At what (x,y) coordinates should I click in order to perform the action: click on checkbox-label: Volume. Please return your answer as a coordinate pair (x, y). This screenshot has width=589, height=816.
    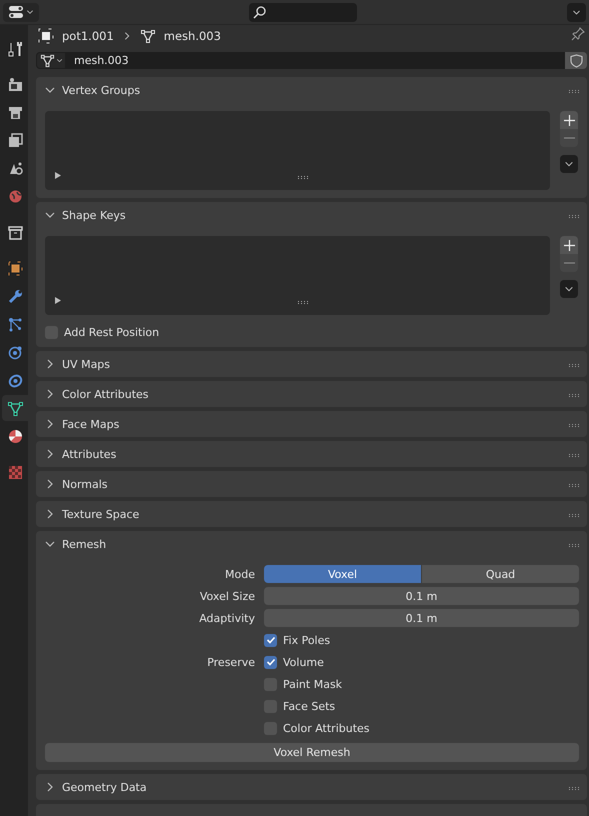
    Looking at the image, I should click on (303, 662).